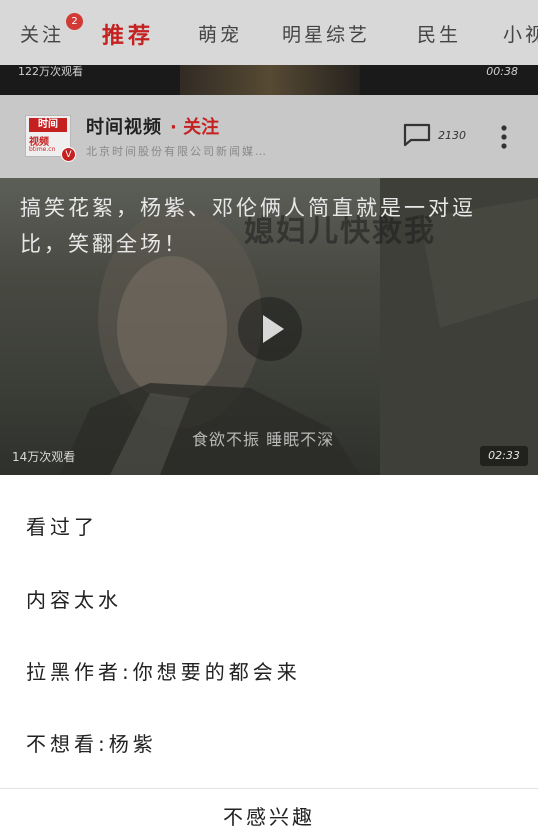 The image size is (538, 838). What do you see at coordinates (50, 71) in the screenshot?
I see `previous-video-views: 122万次观看` at bounding box center [50, 71].